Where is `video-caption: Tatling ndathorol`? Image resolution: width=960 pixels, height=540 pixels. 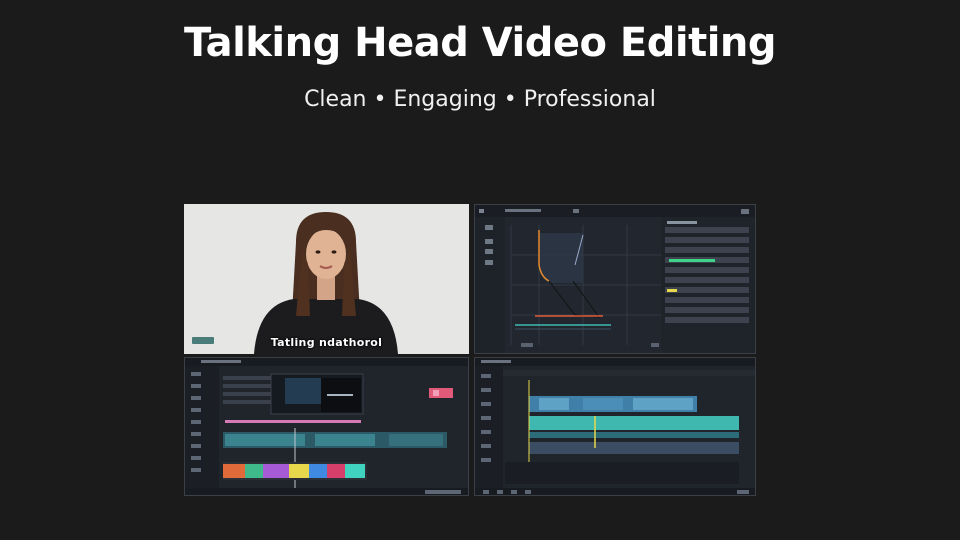
video-caption: Tatling ndathorol is located at coordinates (326, 342).